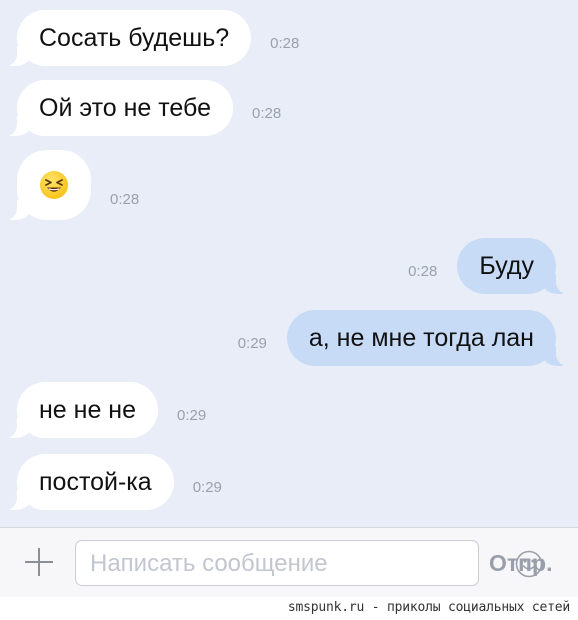  Describe the element at coordinates (39, 562) in the screenshot. I see `plus-icon` at that location.